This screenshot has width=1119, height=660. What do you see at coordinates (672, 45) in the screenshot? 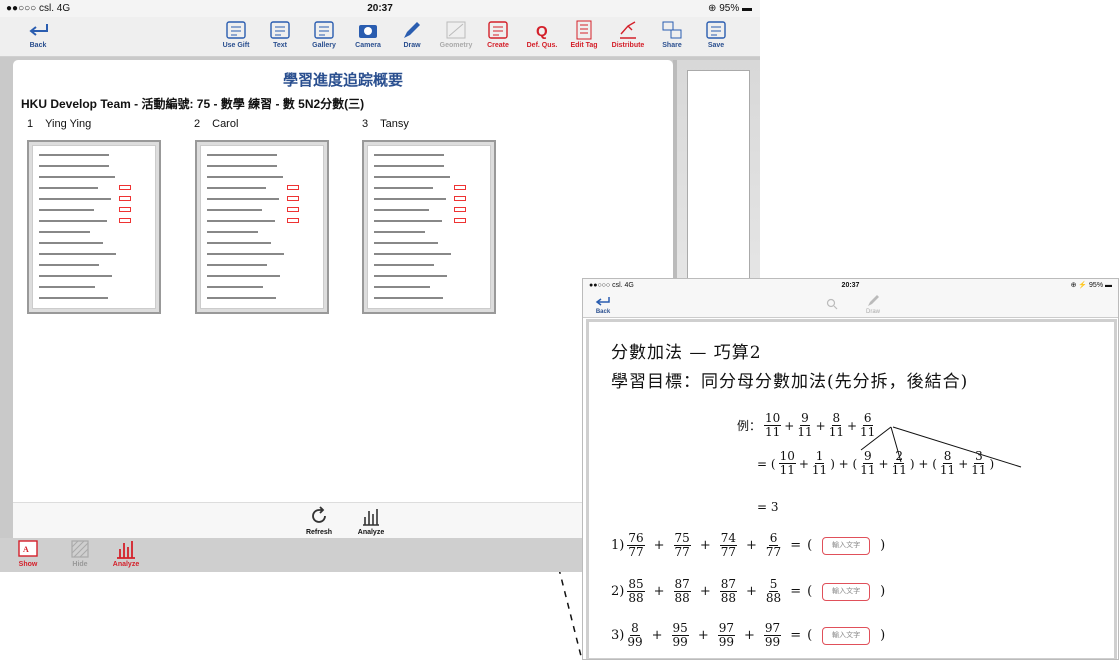
I see `toolbar-item-label: Share` at bounding box center [672, 45].